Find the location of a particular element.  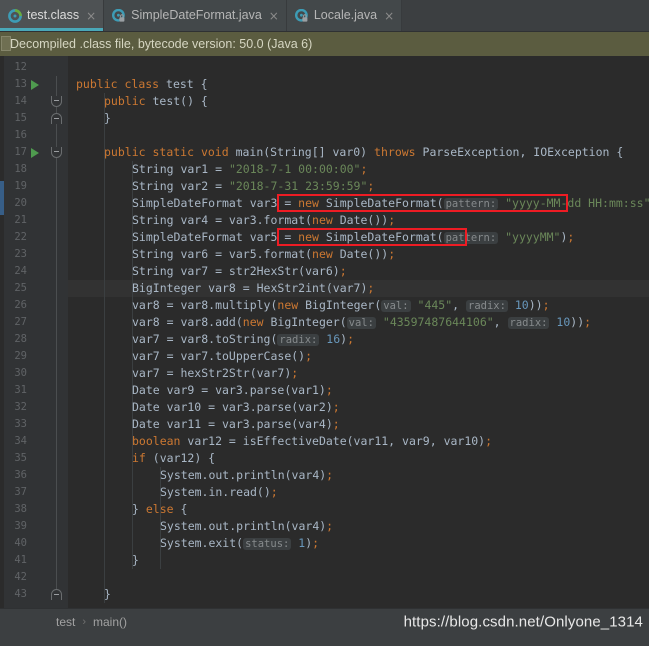

line-number: 42 is located at coordinates (20, 577).